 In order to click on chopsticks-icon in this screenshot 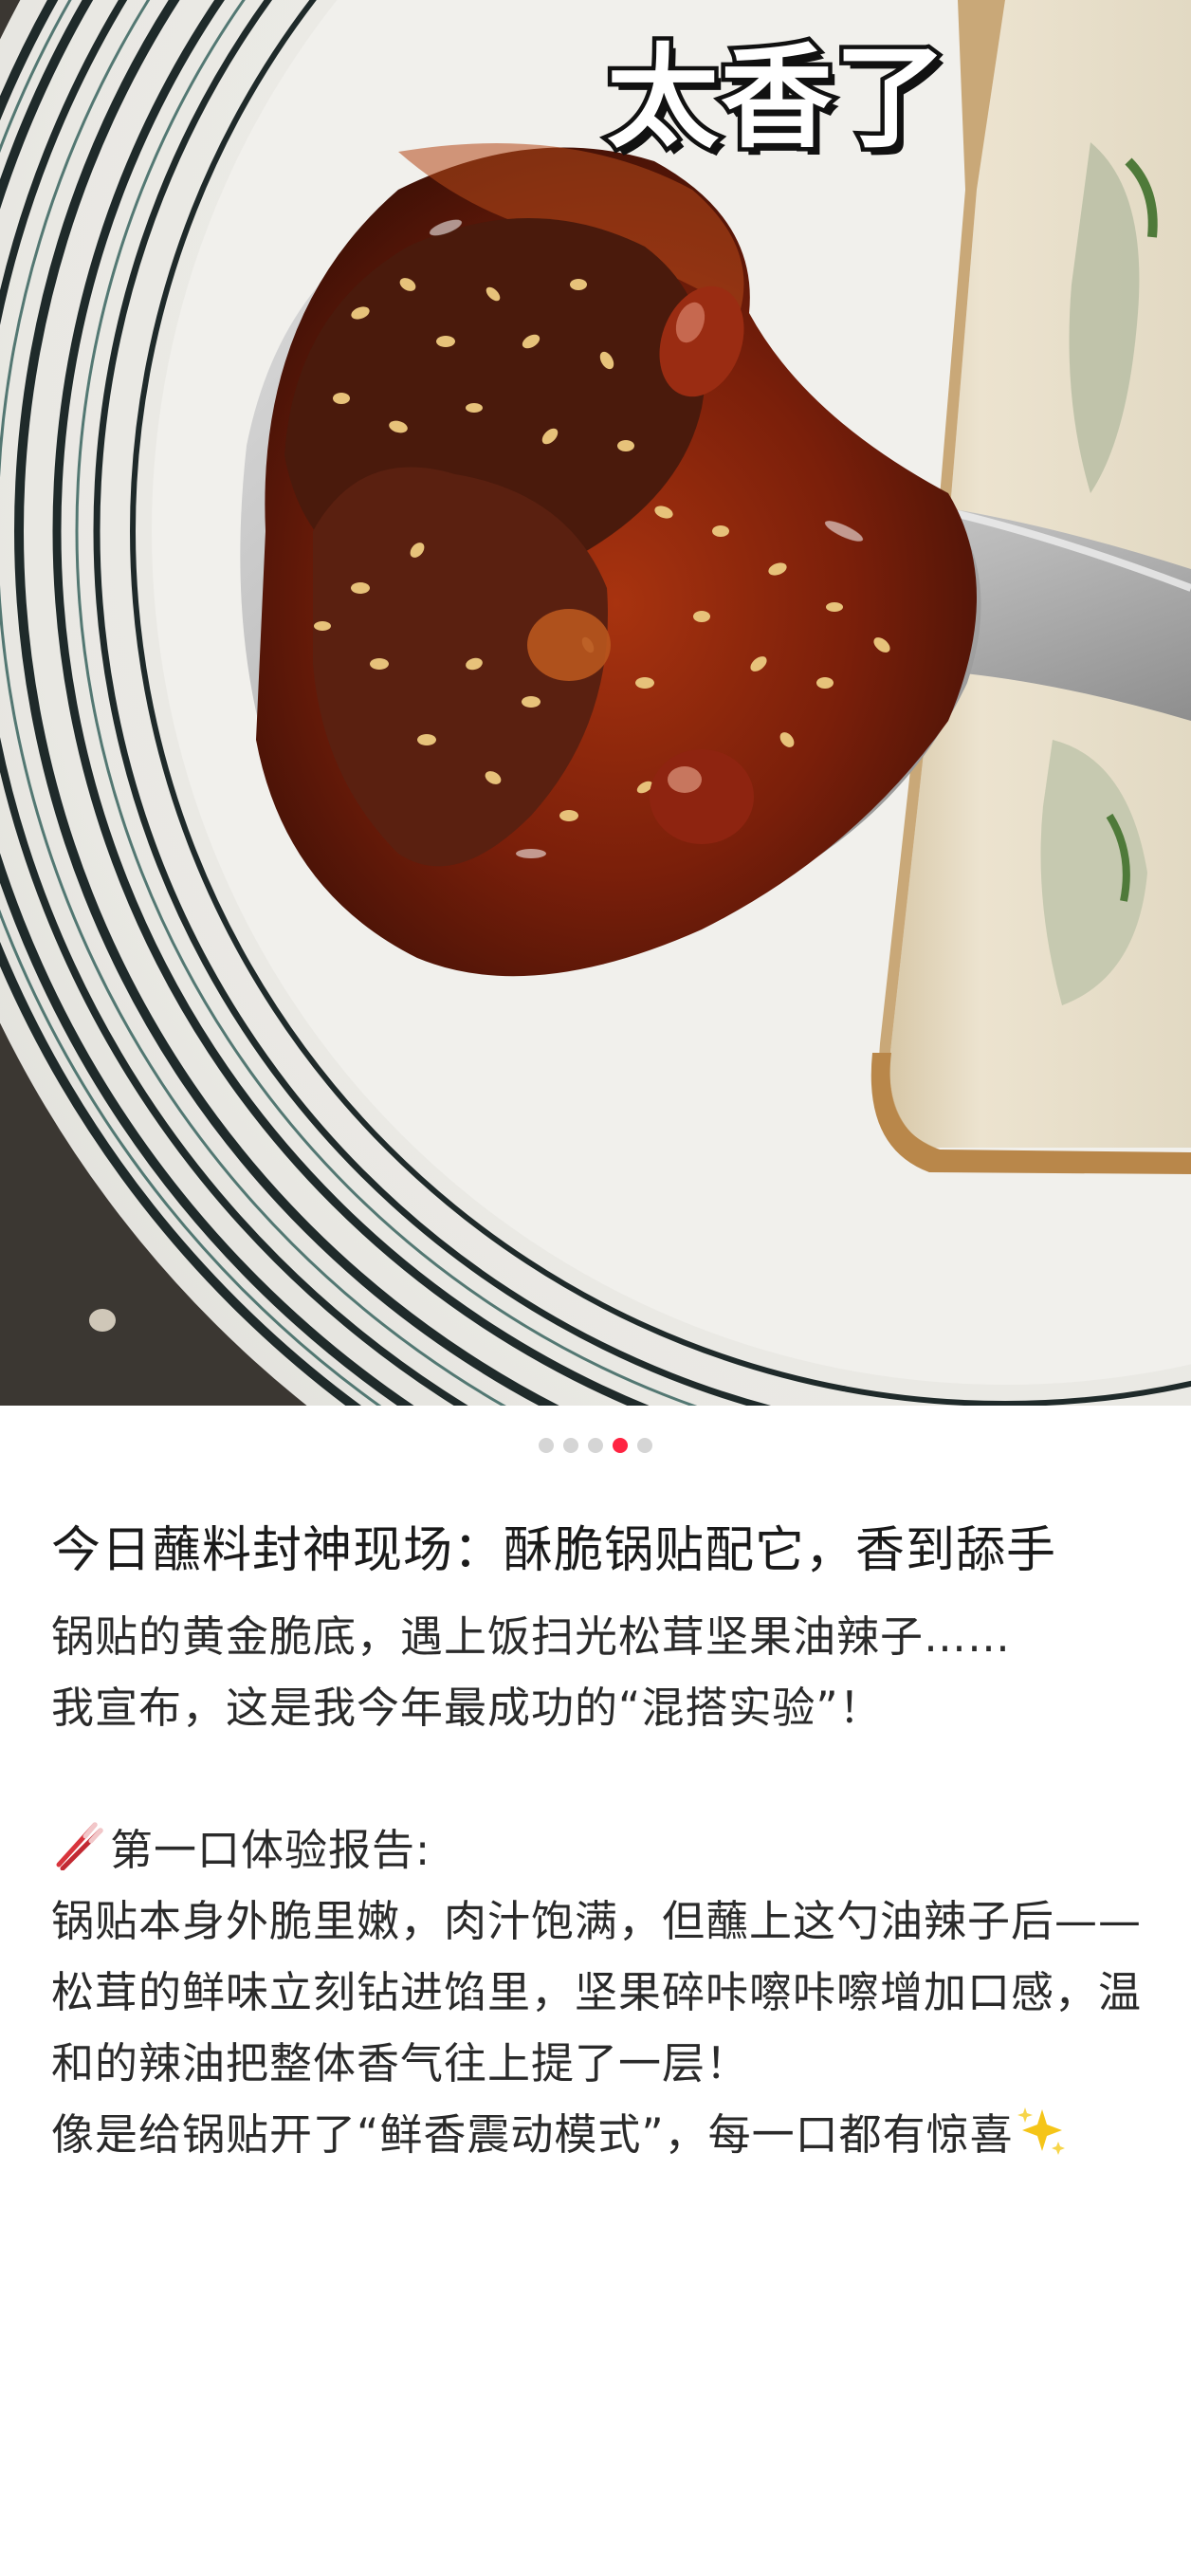, I will do `click(79, 1846)`.